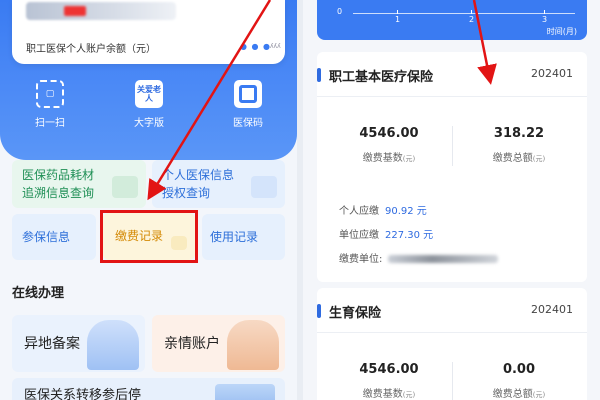 This screenshot has height=400, width=600. I want to click on relation-transfer-card: 医保关系转移参后停, so click(148, 389).